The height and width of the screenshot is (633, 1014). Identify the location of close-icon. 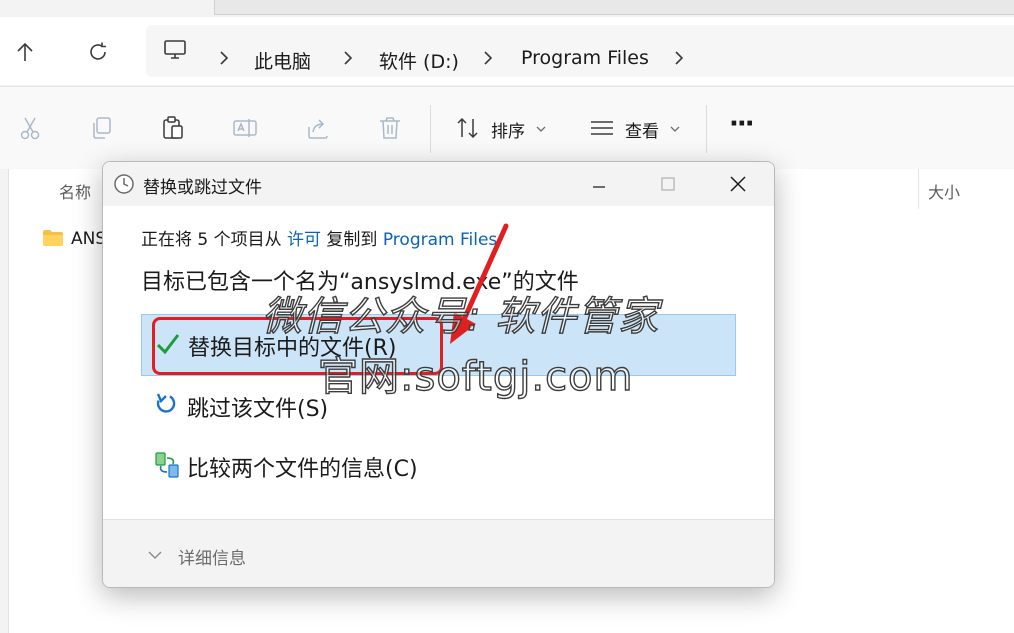
(738, 184).